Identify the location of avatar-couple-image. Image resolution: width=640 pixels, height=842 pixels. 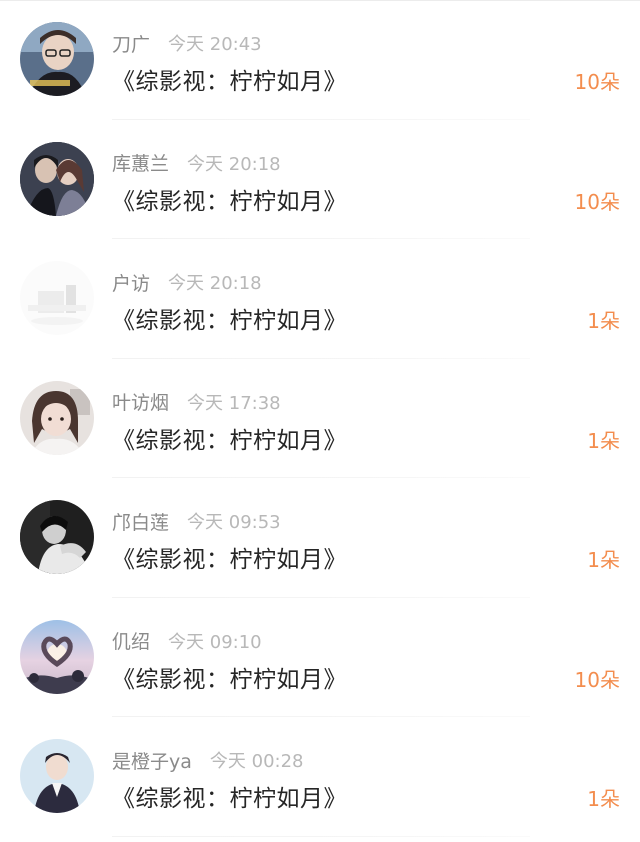
(57, 178).